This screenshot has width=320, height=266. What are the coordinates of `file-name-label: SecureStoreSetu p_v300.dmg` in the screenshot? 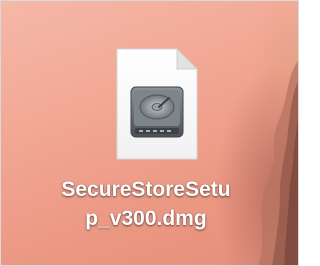 It's located at (146, 204).